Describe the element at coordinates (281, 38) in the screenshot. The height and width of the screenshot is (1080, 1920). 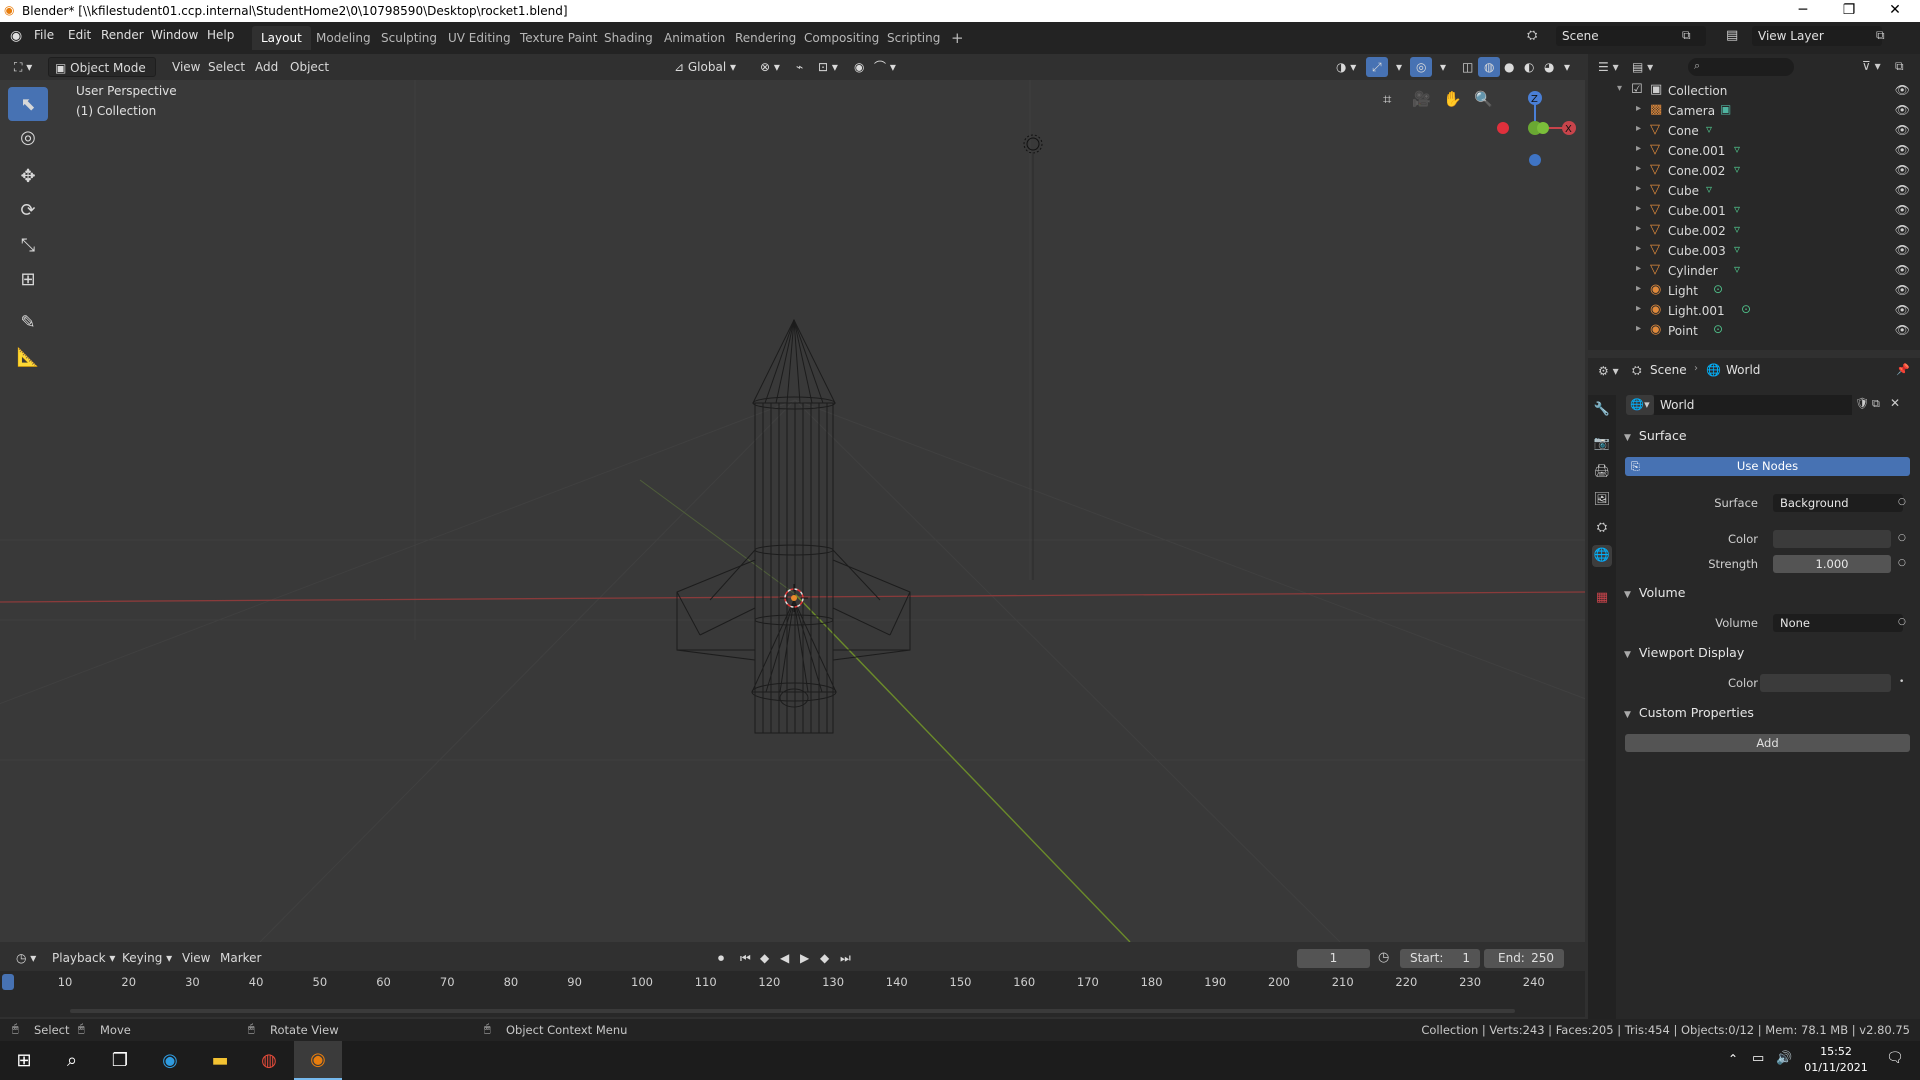
I see `tab-layout: Layout` at that location.